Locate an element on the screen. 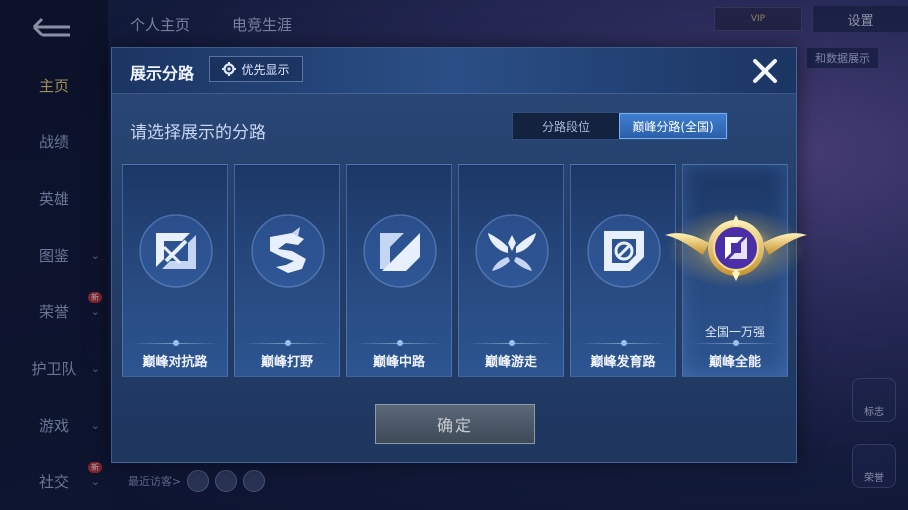  segment-peak-lane-national: 巅峰分路(全国) is located at coordinates (673, 126).